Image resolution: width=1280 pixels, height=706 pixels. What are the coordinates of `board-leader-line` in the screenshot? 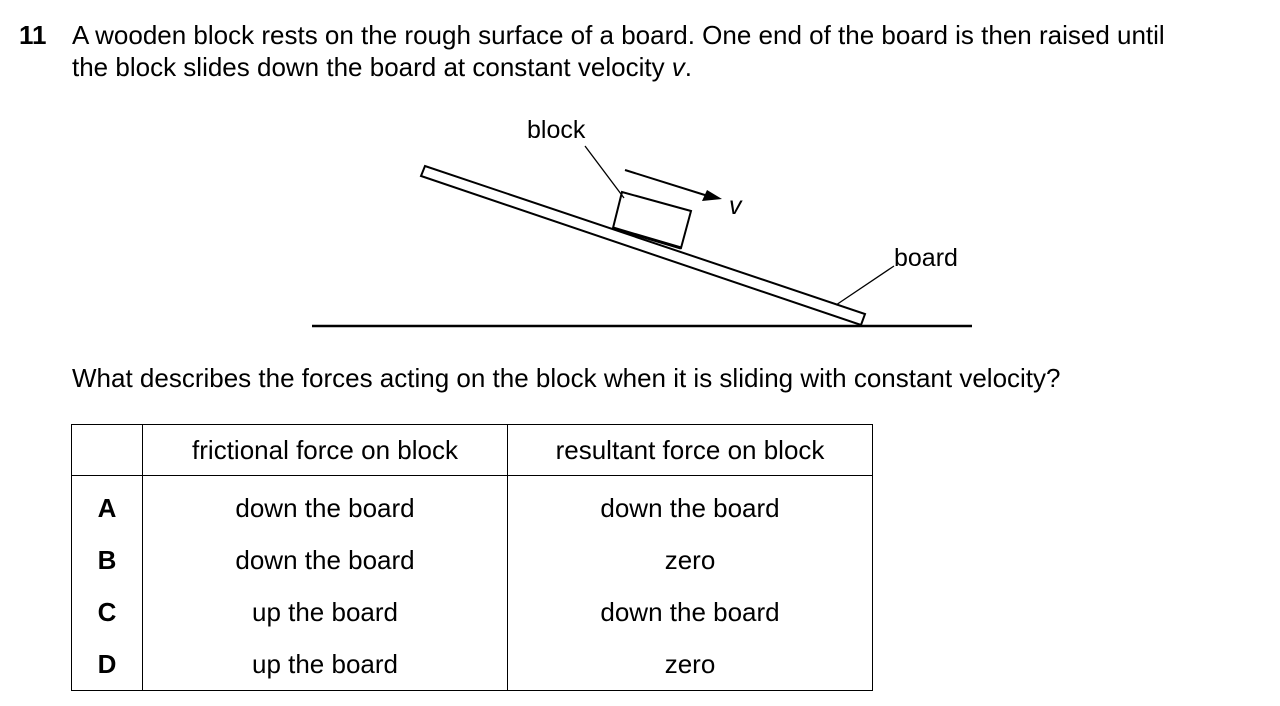 It's located at (865, 285).